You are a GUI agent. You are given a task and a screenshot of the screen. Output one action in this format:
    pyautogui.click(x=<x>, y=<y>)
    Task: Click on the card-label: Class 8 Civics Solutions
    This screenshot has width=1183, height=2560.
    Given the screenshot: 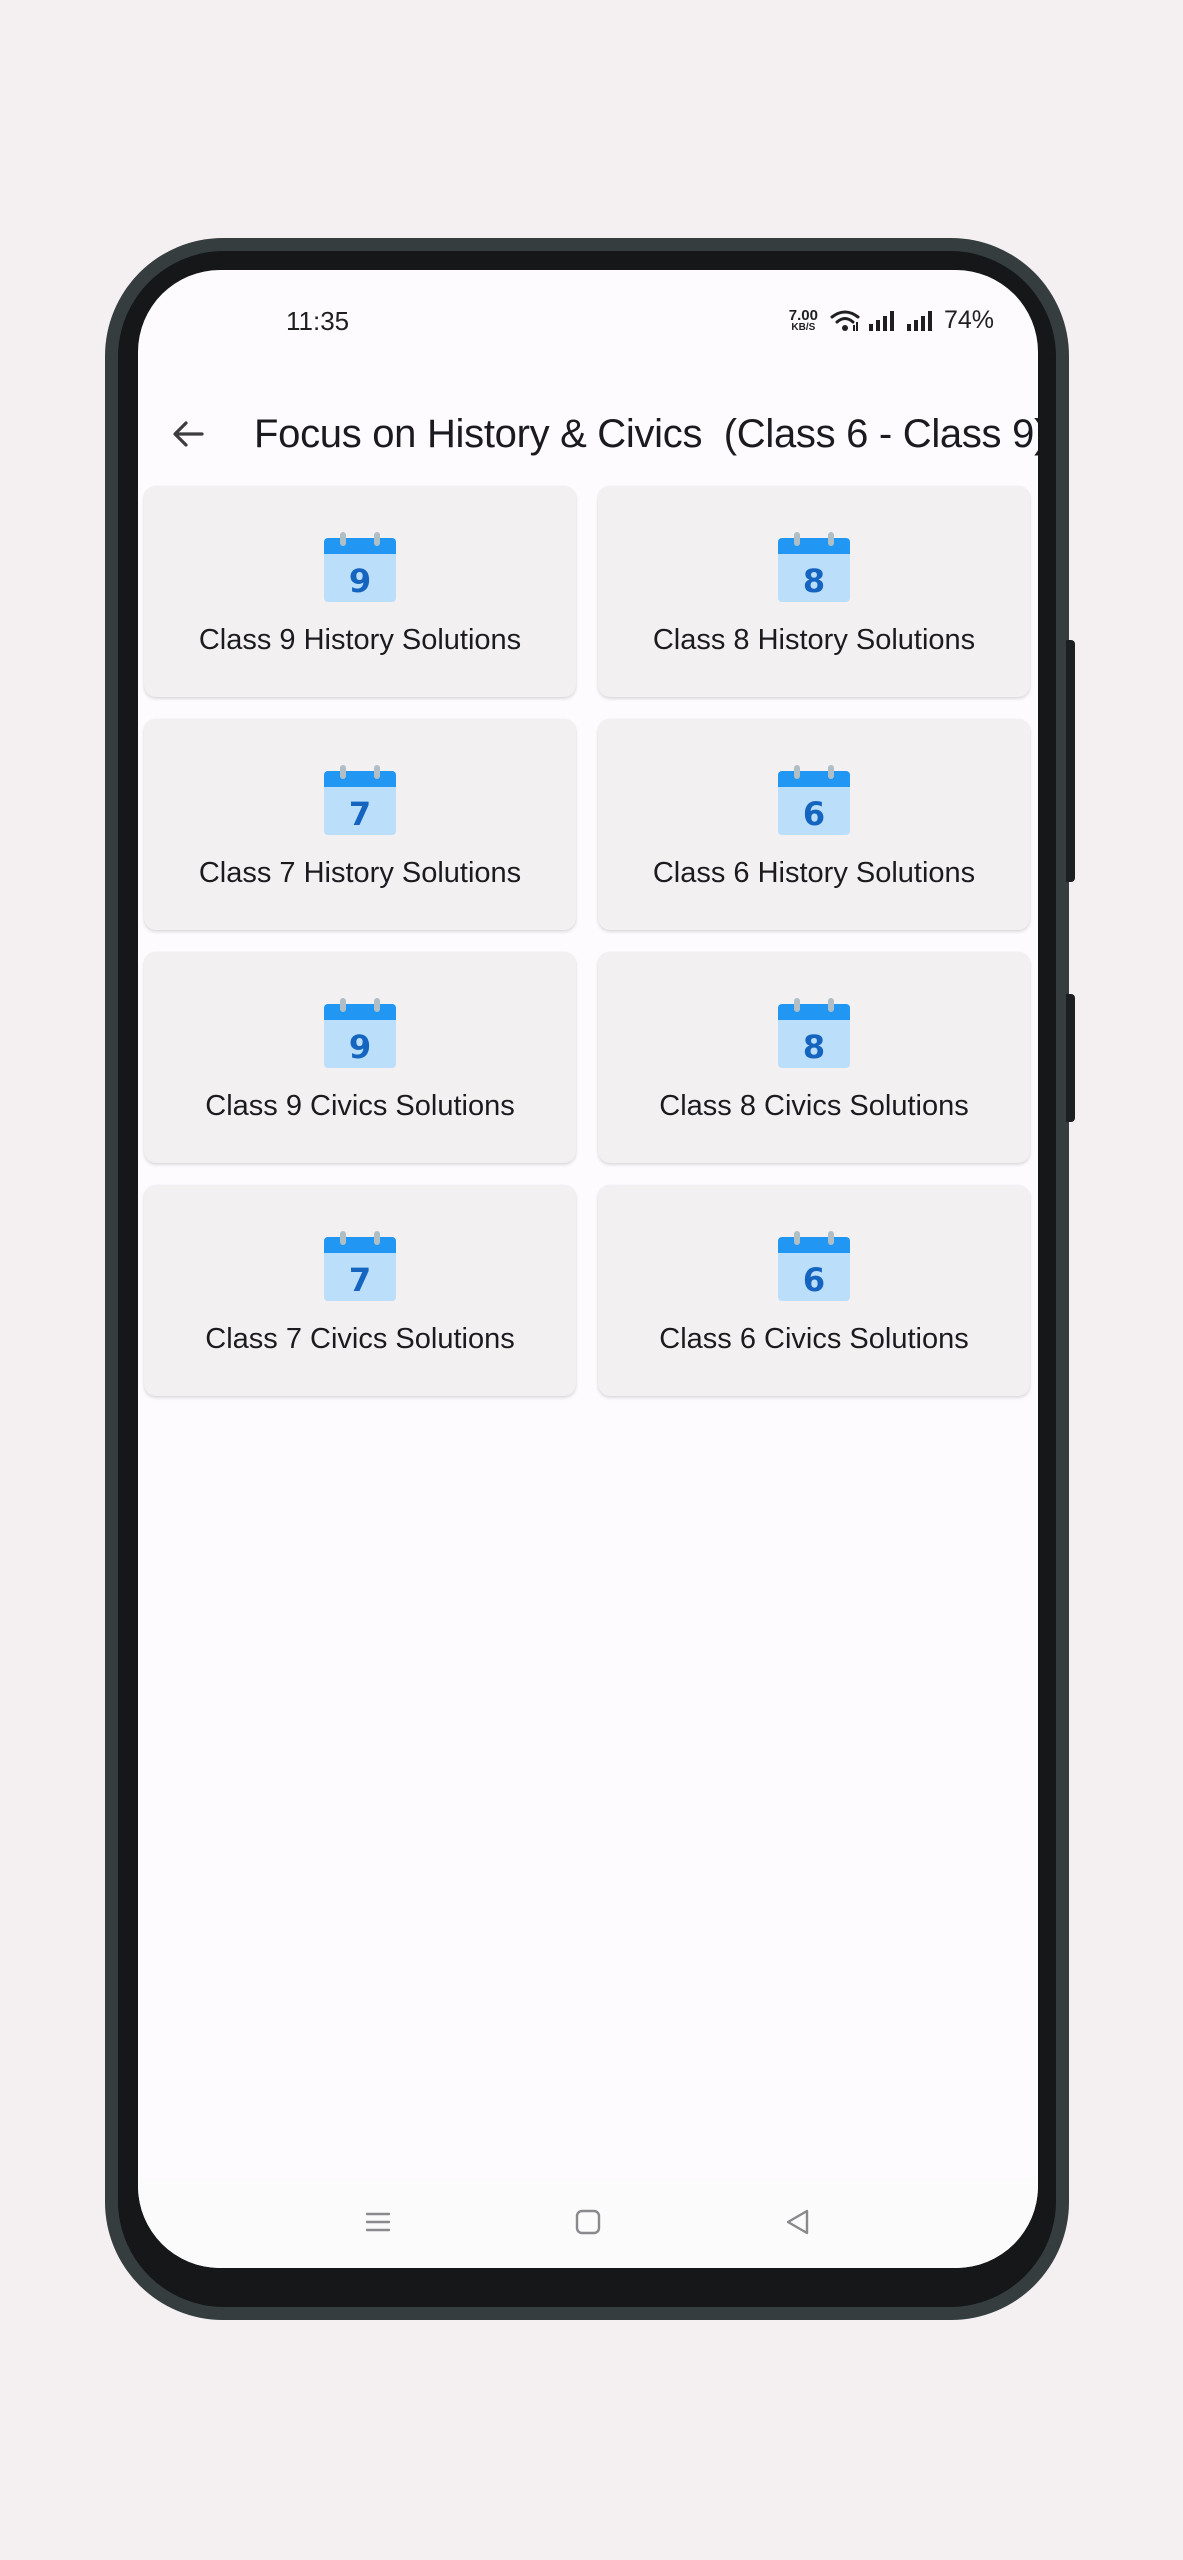 What is the action you would take?
    pyautogui.click(x=814, y=1106)
    